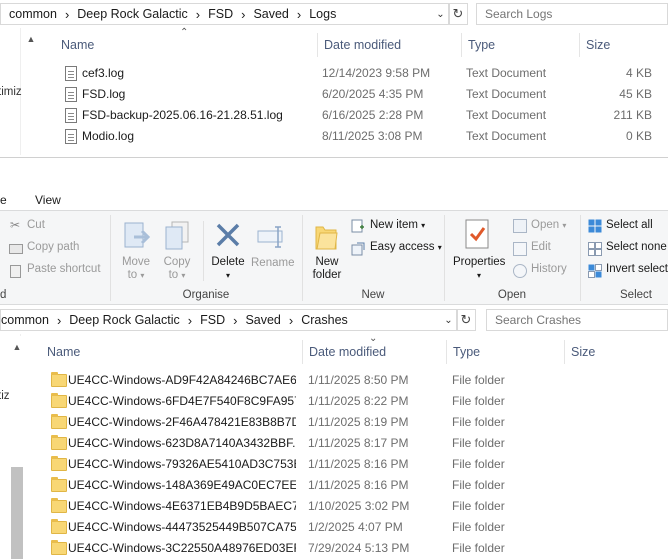 The image size is (668, 559). What do you see at coordinates (171, 352) in the screenshot?
I see `column-name: Name` at bounding box center [171, 352].